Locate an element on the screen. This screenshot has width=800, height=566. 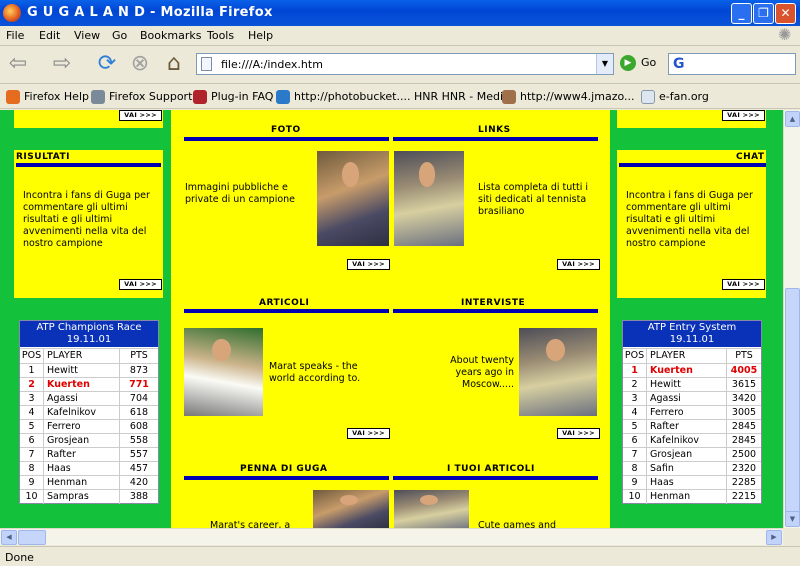
articoli-photo is located at coordinates (223, 372).